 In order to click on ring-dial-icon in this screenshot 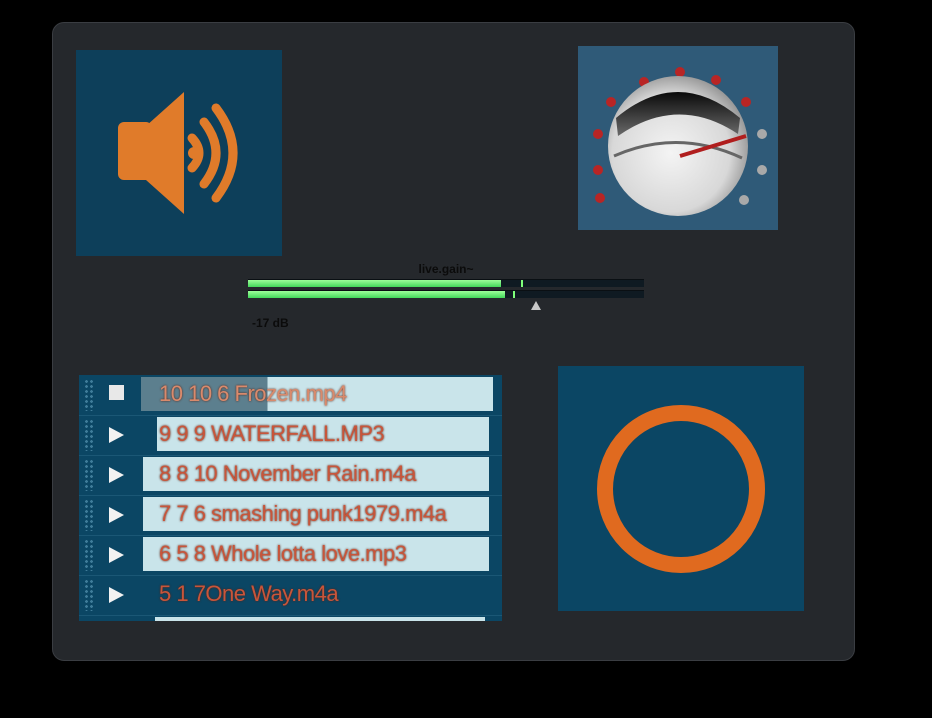, I will do `click(681, 489)`.